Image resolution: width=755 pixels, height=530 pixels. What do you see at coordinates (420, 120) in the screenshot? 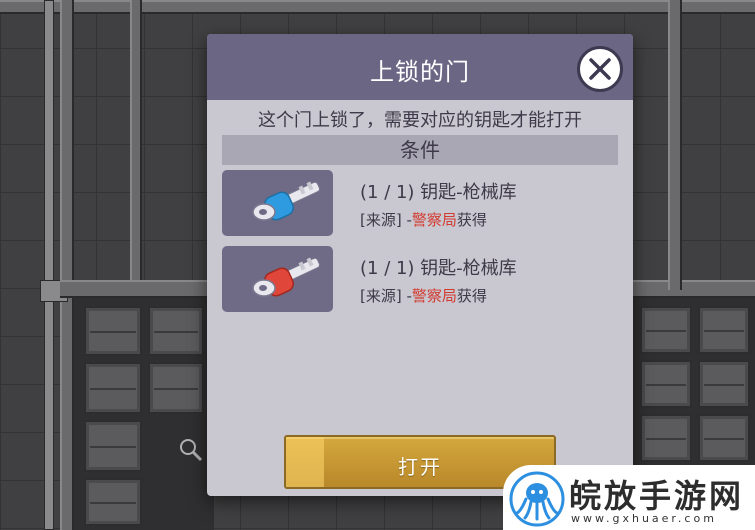
I see `dialog-description: 这个门上锁了，需要对应的钥匙才能打开` at bounding box center [420, 120].